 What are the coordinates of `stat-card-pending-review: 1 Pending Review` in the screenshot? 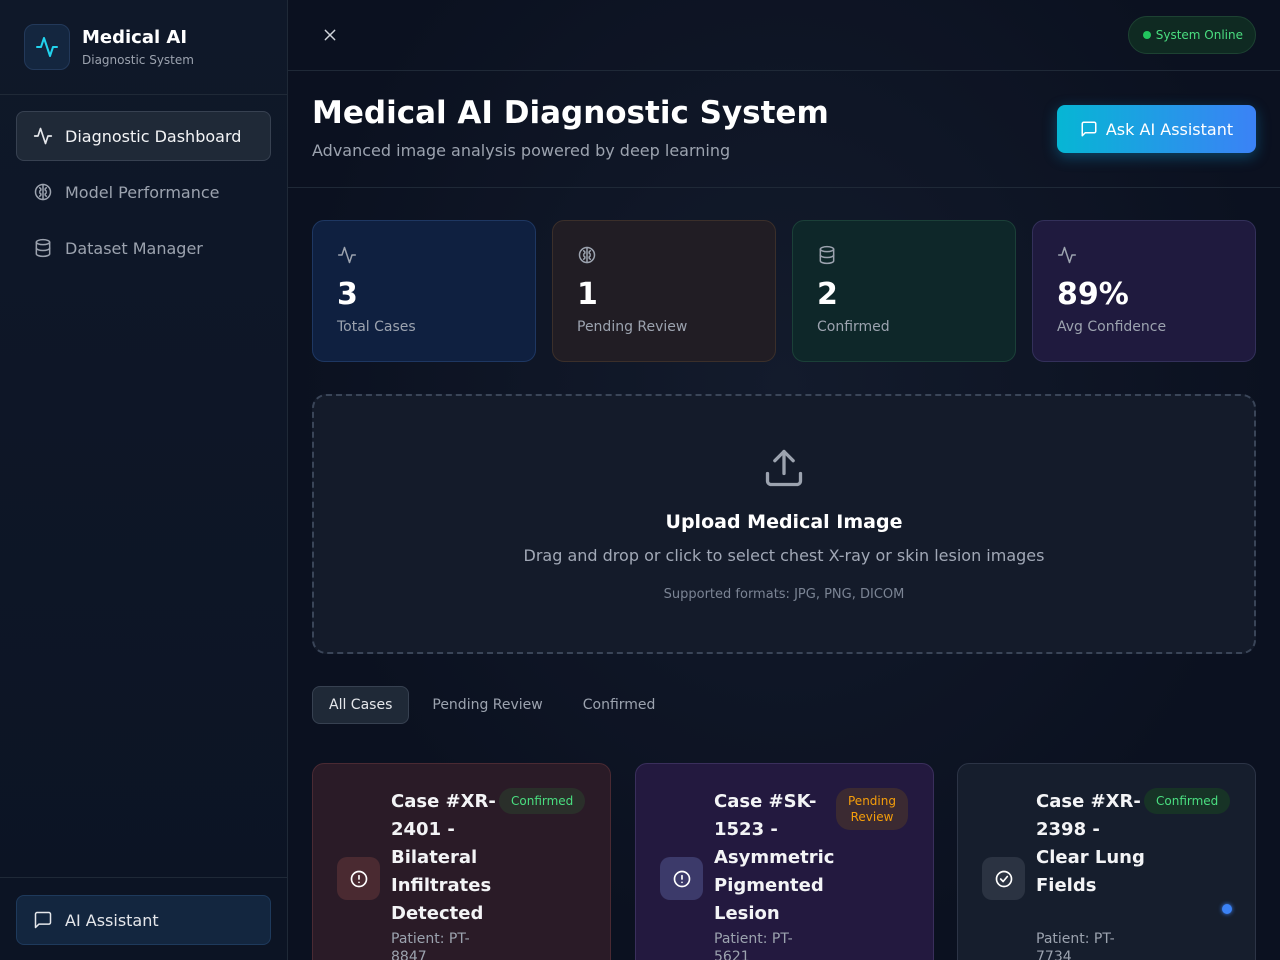 It's located at (664, 291).